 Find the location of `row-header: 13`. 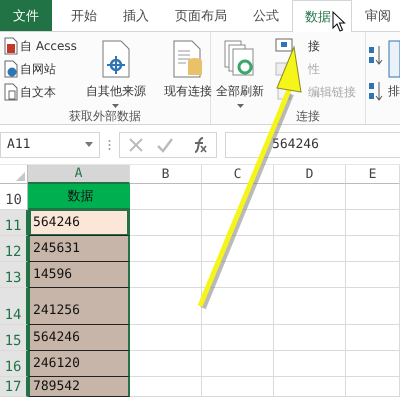

row-header: 13 is located at coordinates (14, 275).